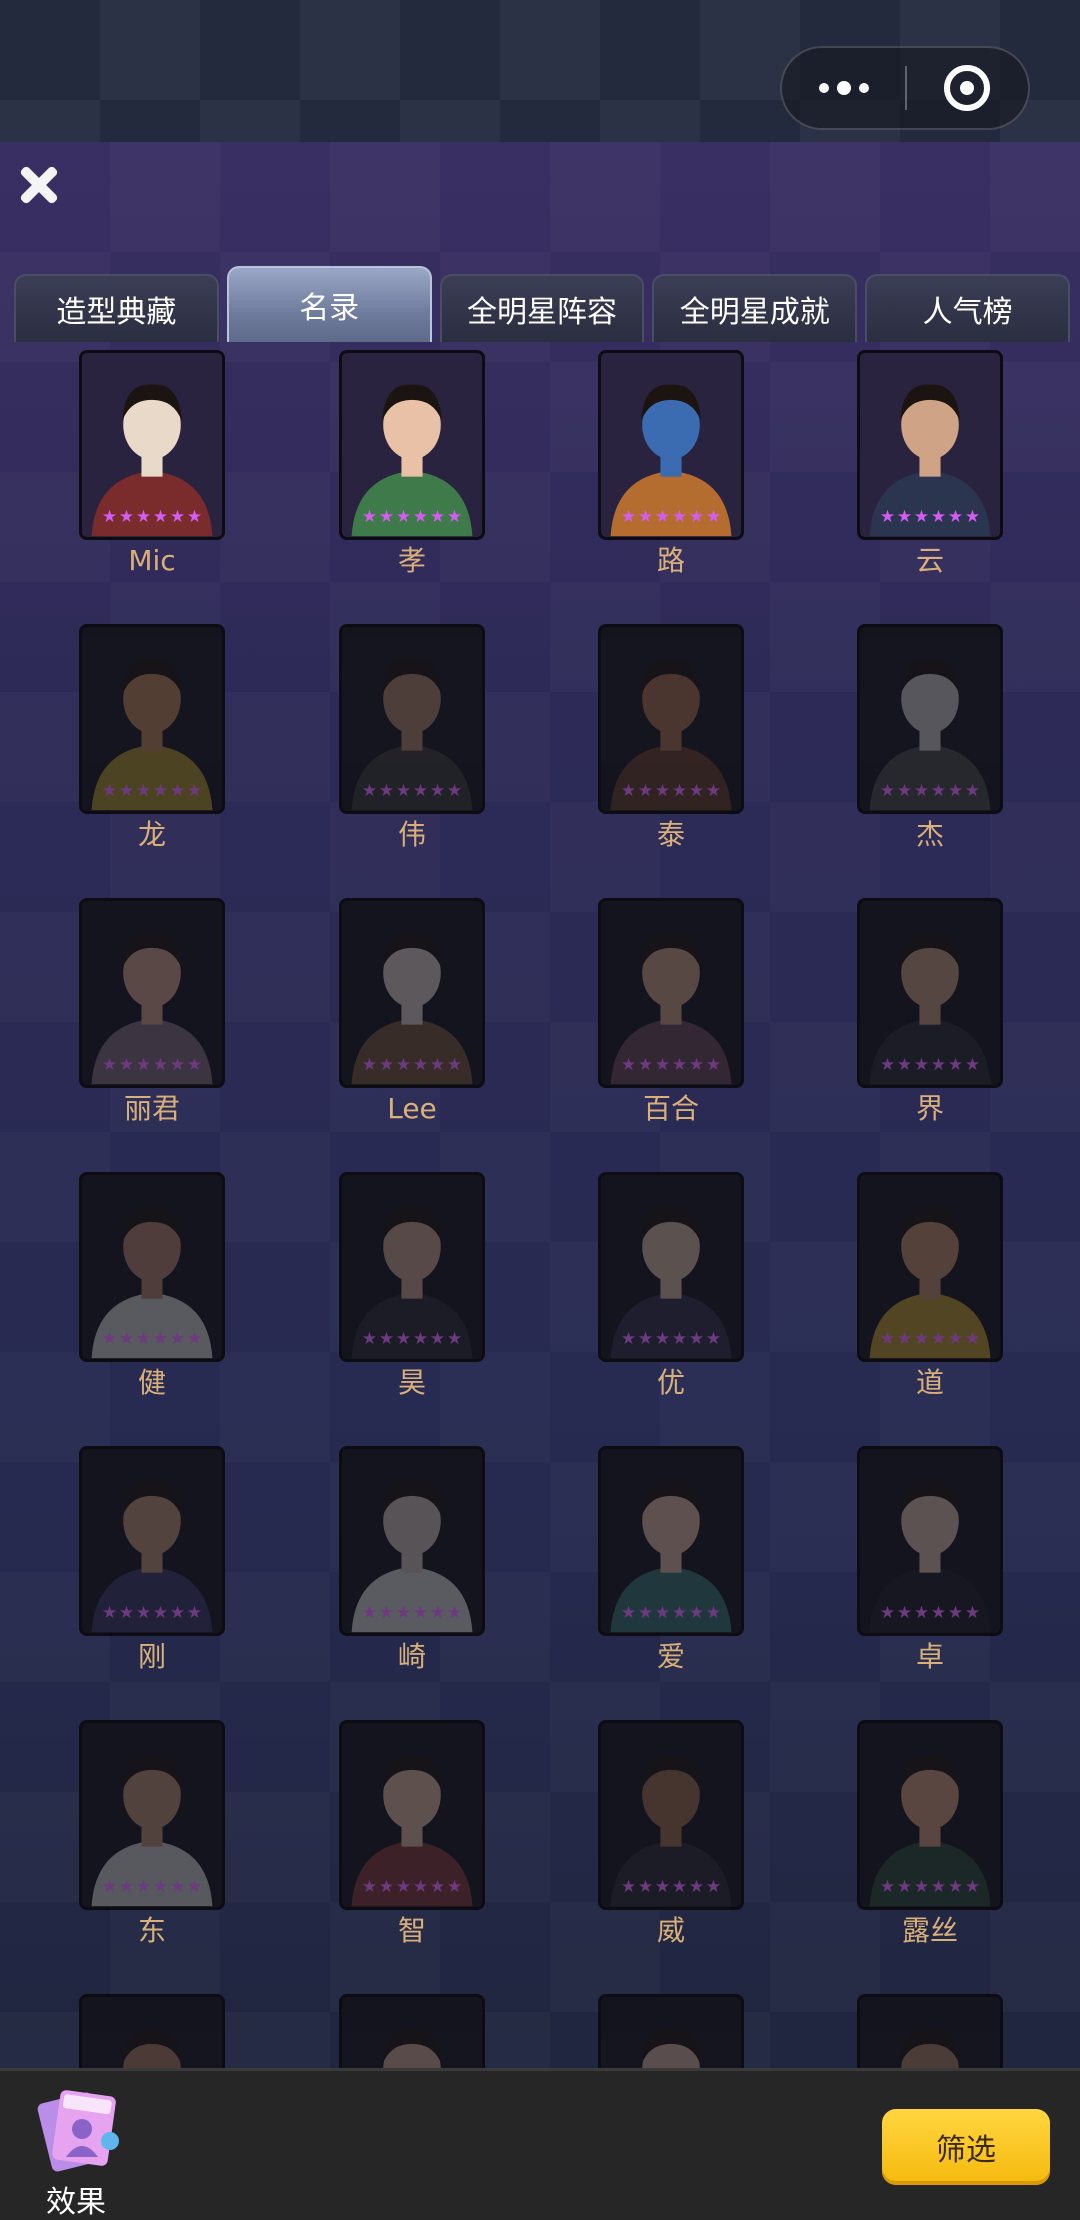 This screenshot has height=2220, width=1080. Describe the element at coordinates (843, 88) in the screenshot. I see `more-dots-icon` at that location.